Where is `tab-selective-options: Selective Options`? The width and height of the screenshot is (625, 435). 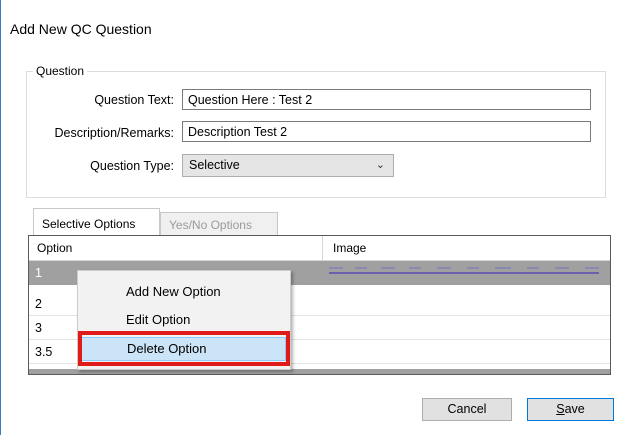
tab-selective-options: Selective Options is located at coordinates (96, 221).